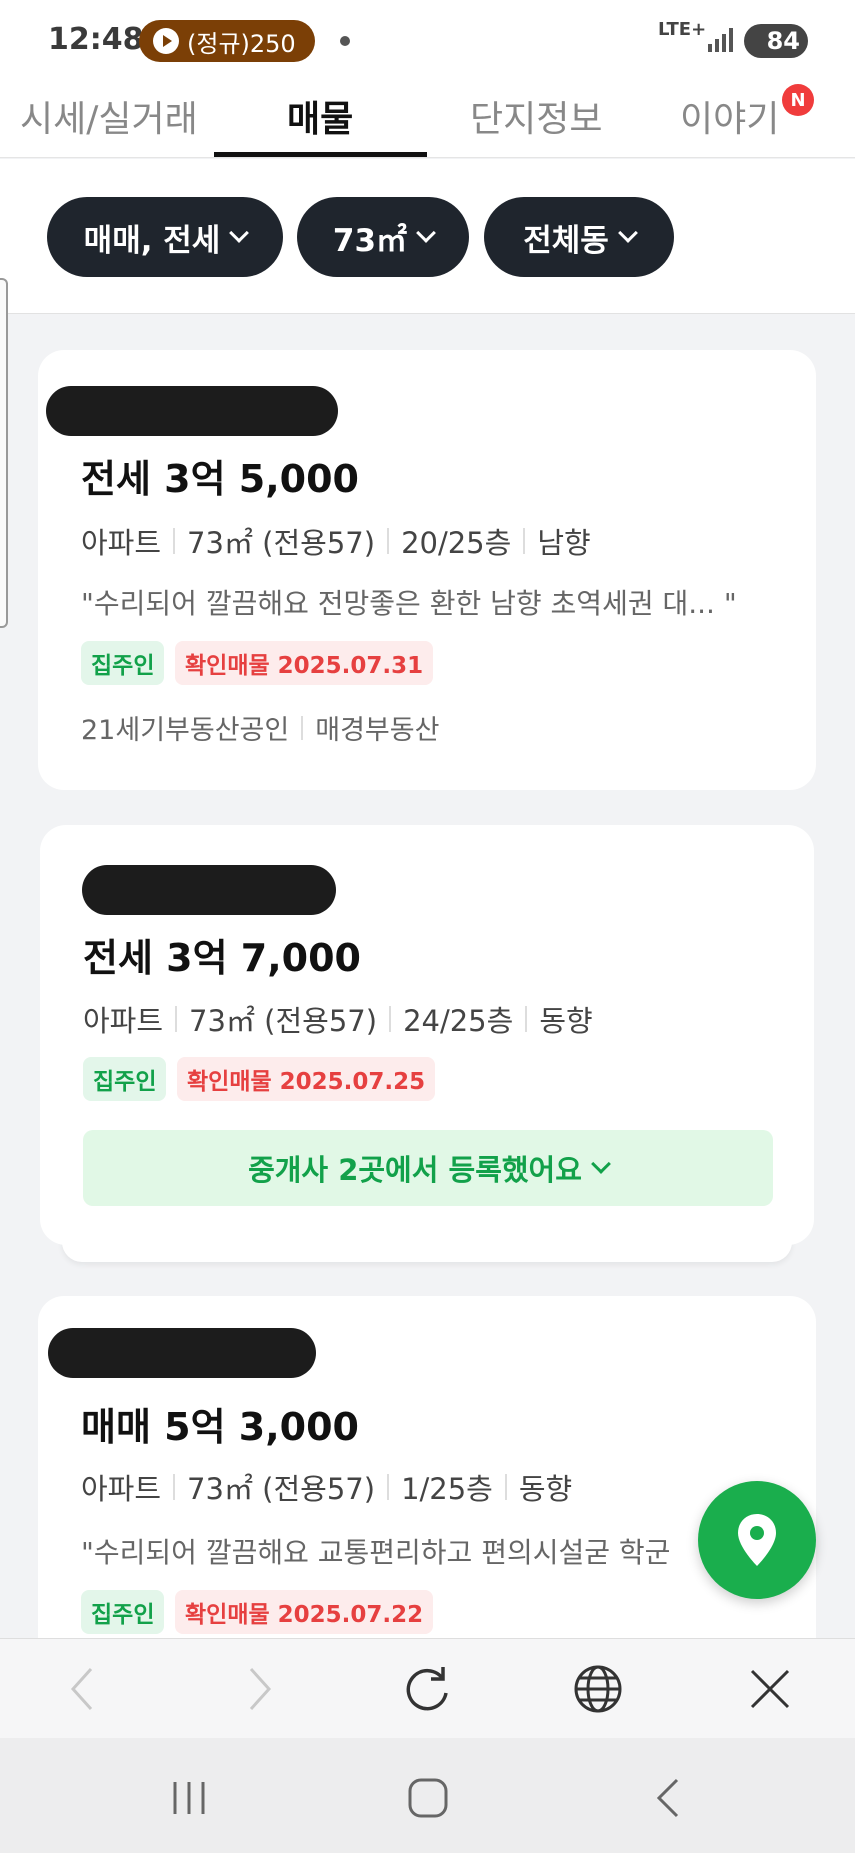 The height and width of the screenshot is (1853, 855). I want to click on filter-building: 전체동, so click(579, 237).